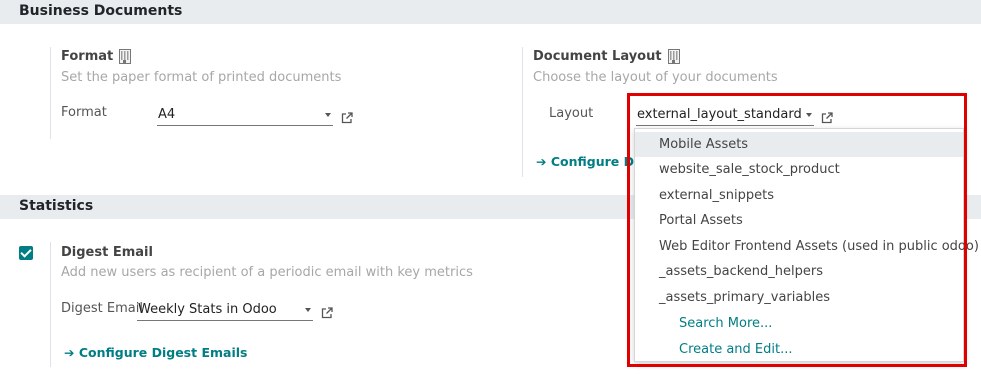 The image size is (981, 376). Describe the element at coordinates (719, 114) in the screenshot. I see `layout-select-value: external_layout_standard` at that location.